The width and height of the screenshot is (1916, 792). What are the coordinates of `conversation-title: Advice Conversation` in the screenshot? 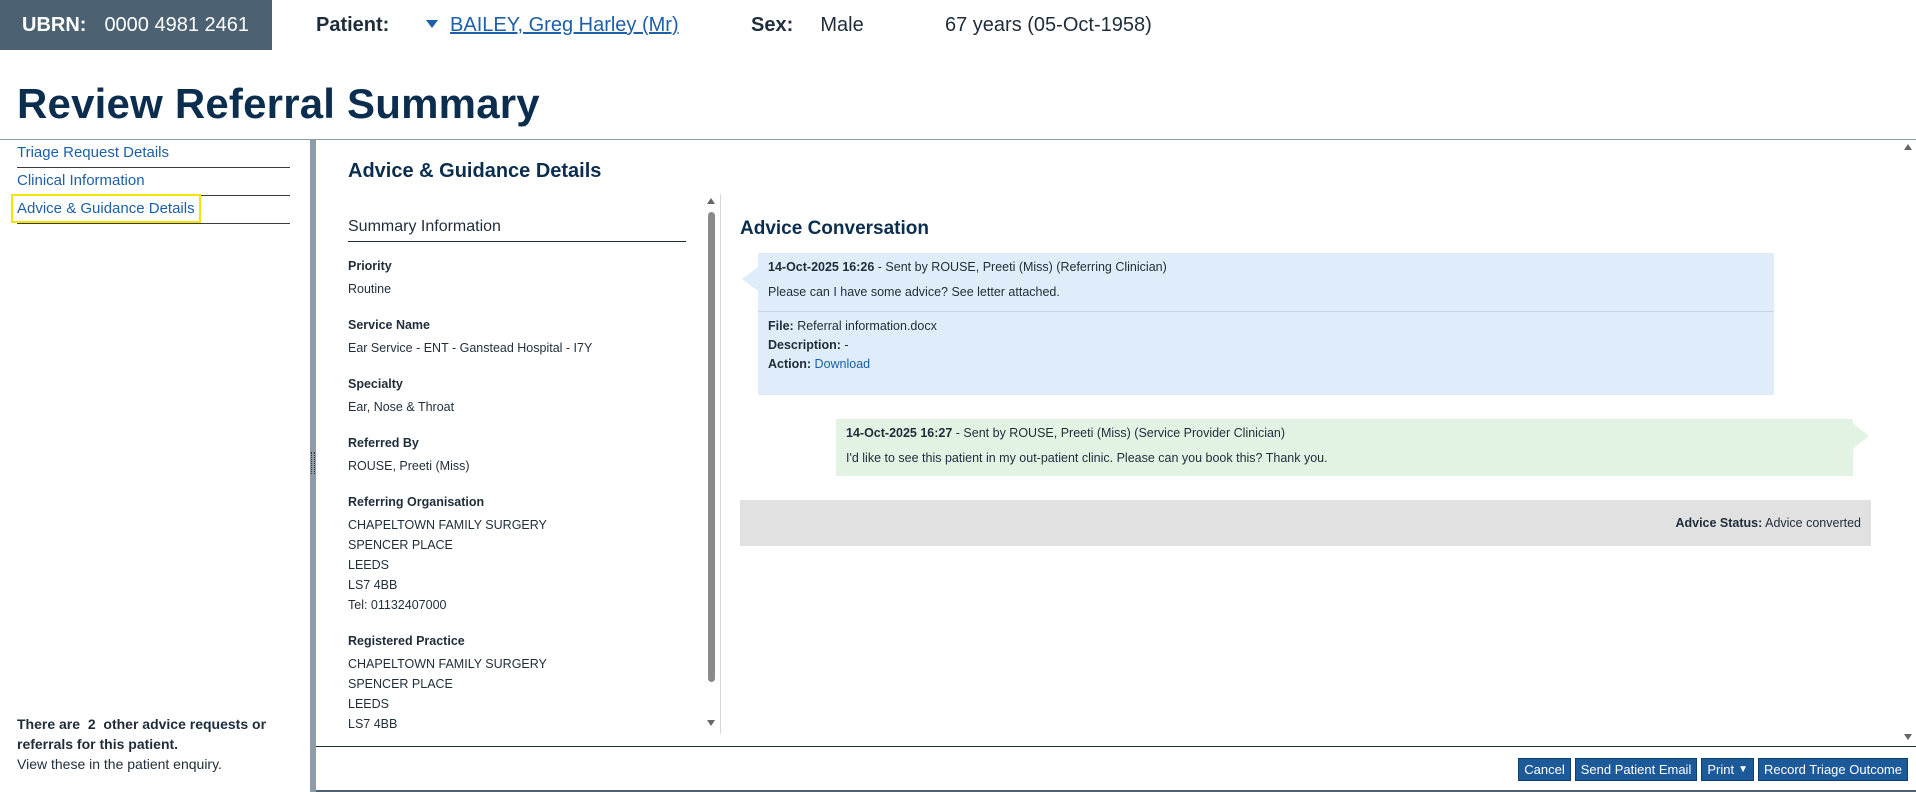 It's located at (834, 228).